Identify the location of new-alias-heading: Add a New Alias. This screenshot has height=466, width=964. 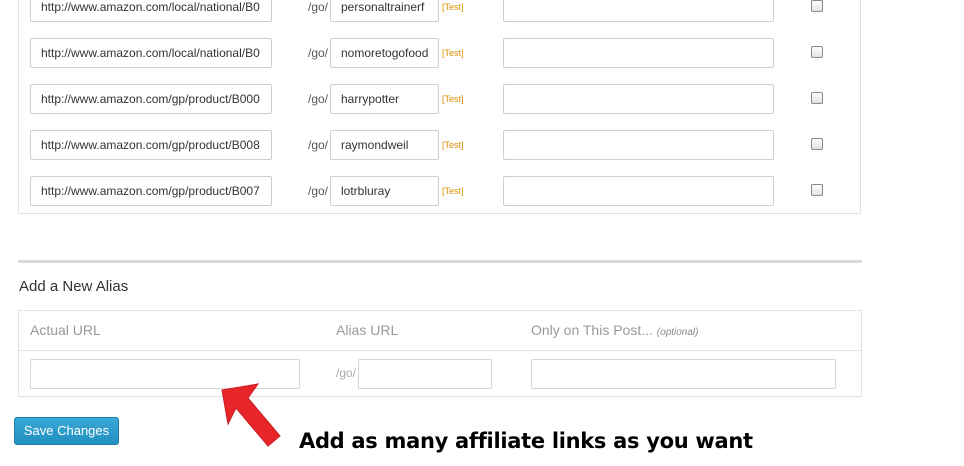
(74, 286).